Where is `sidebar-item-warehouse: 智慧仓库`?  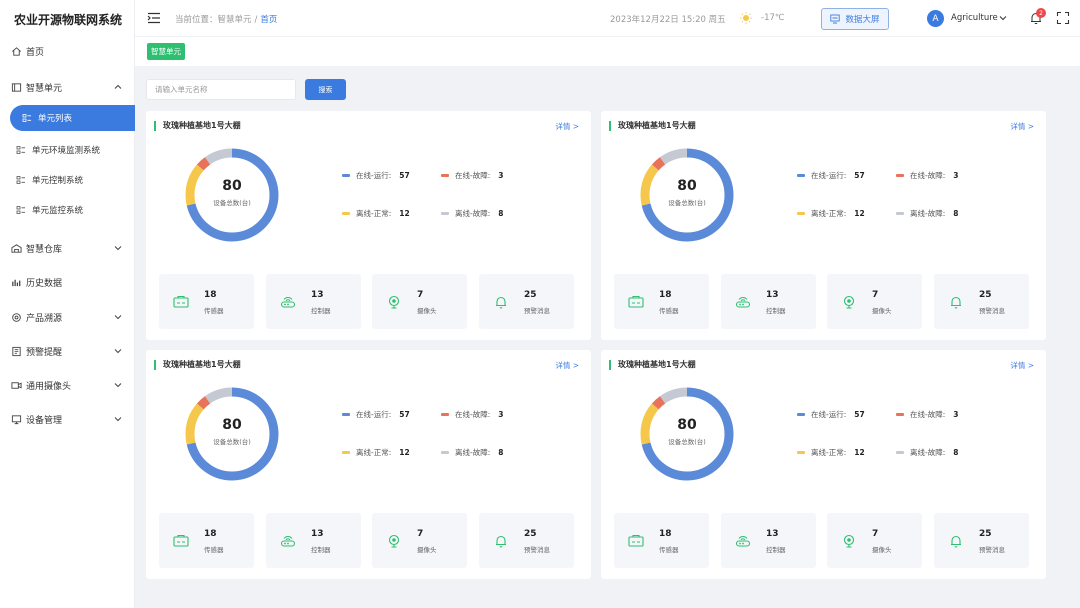 sidebar-item-warehouse: 智慧仓库 is located at coordinates (67, 248).